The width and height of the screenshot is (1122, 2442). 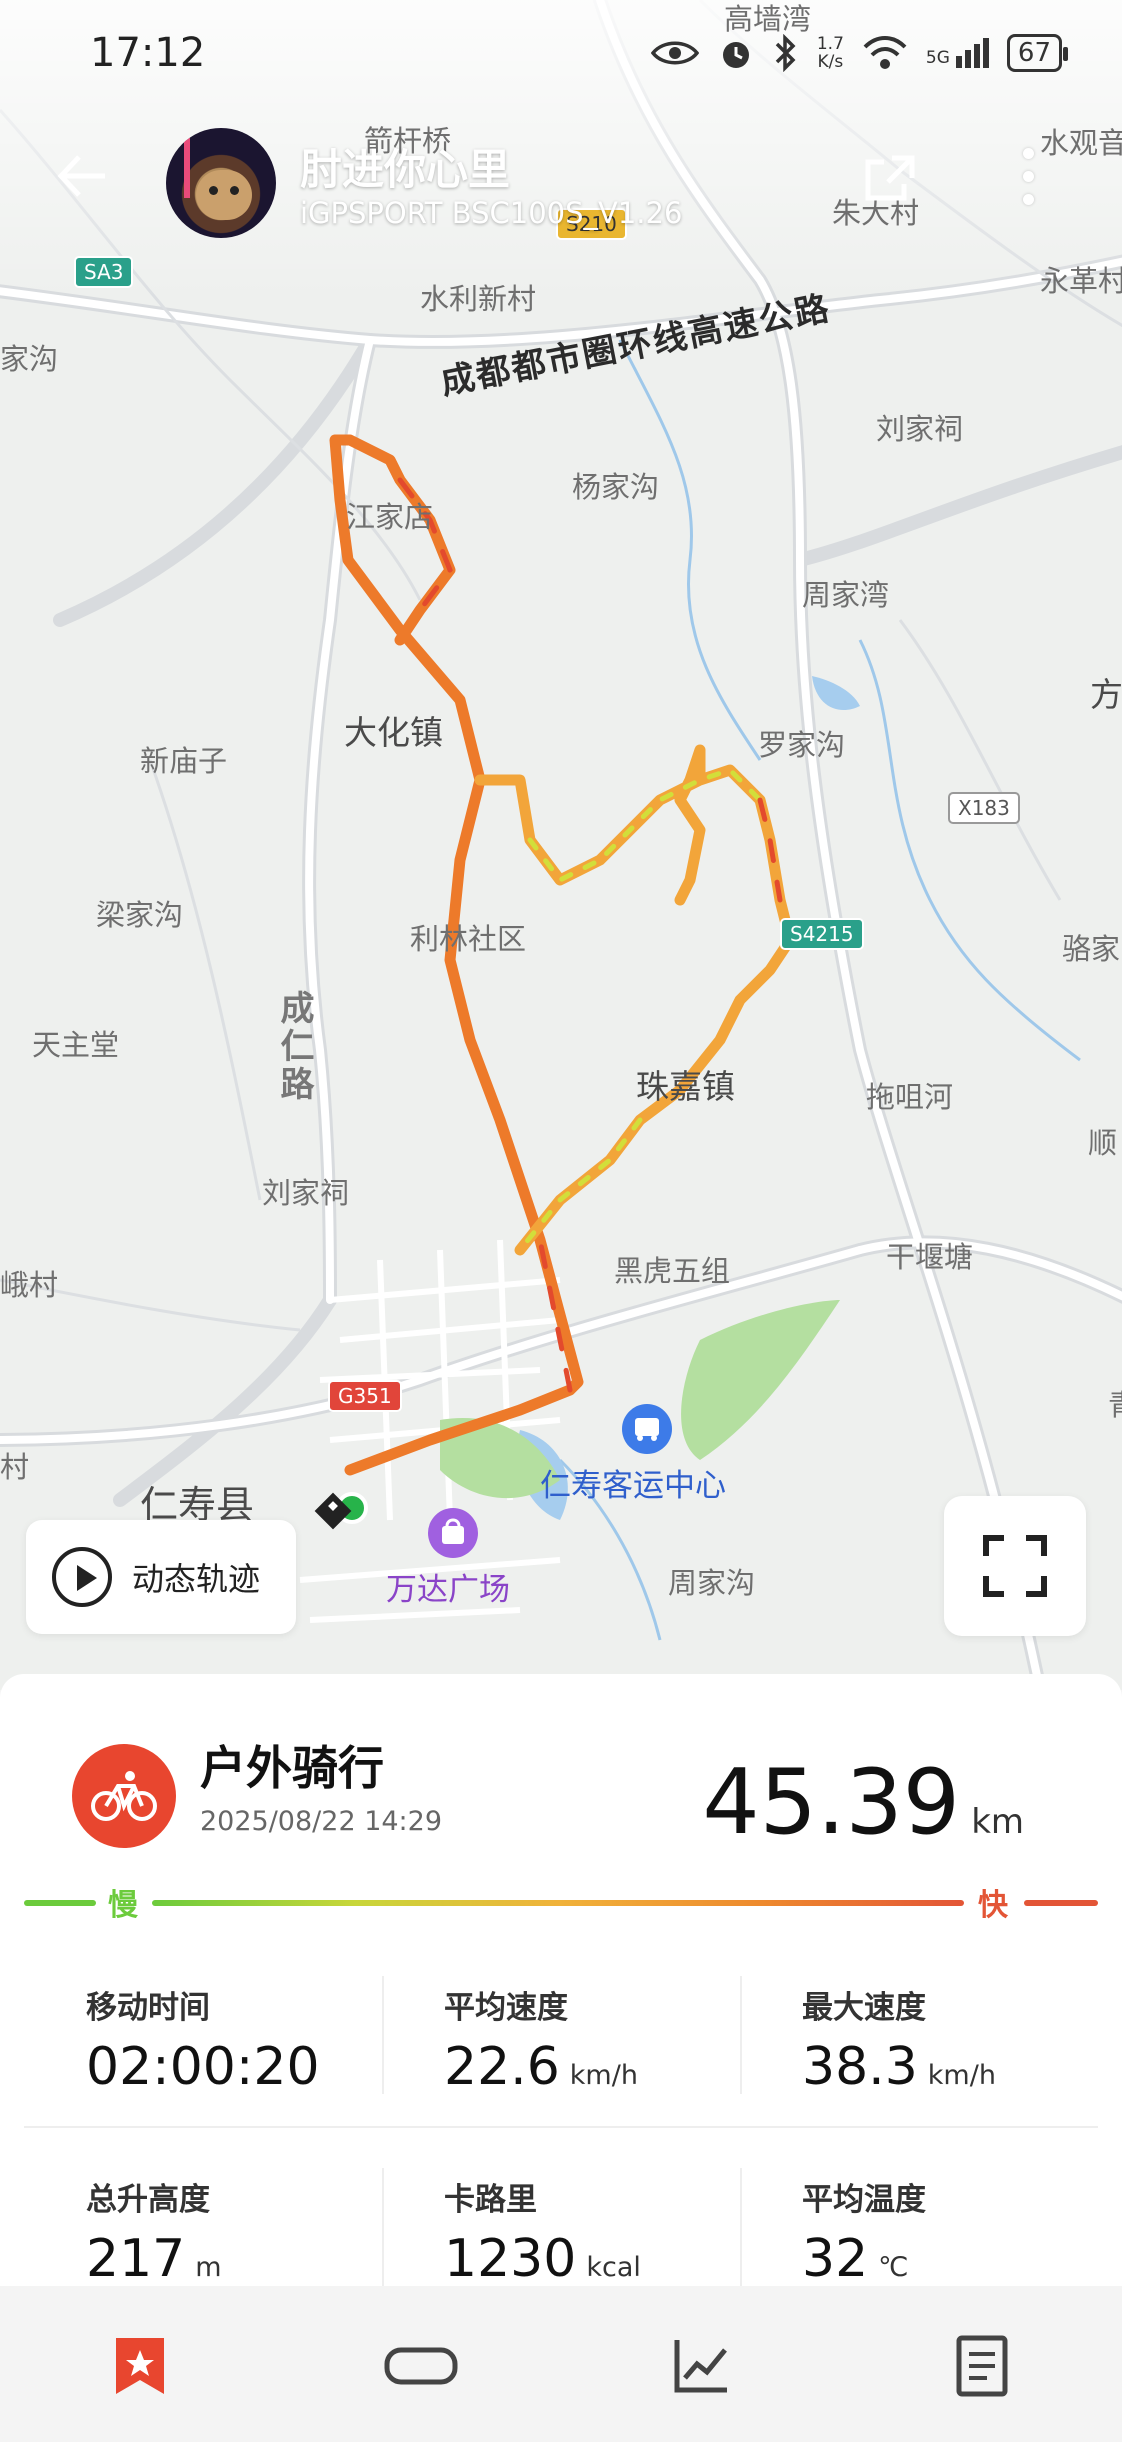 What do you see at coordinates (468, 939) in the screenshot?
I see `place-label: 利林社区` at bounding box center [468, 939].